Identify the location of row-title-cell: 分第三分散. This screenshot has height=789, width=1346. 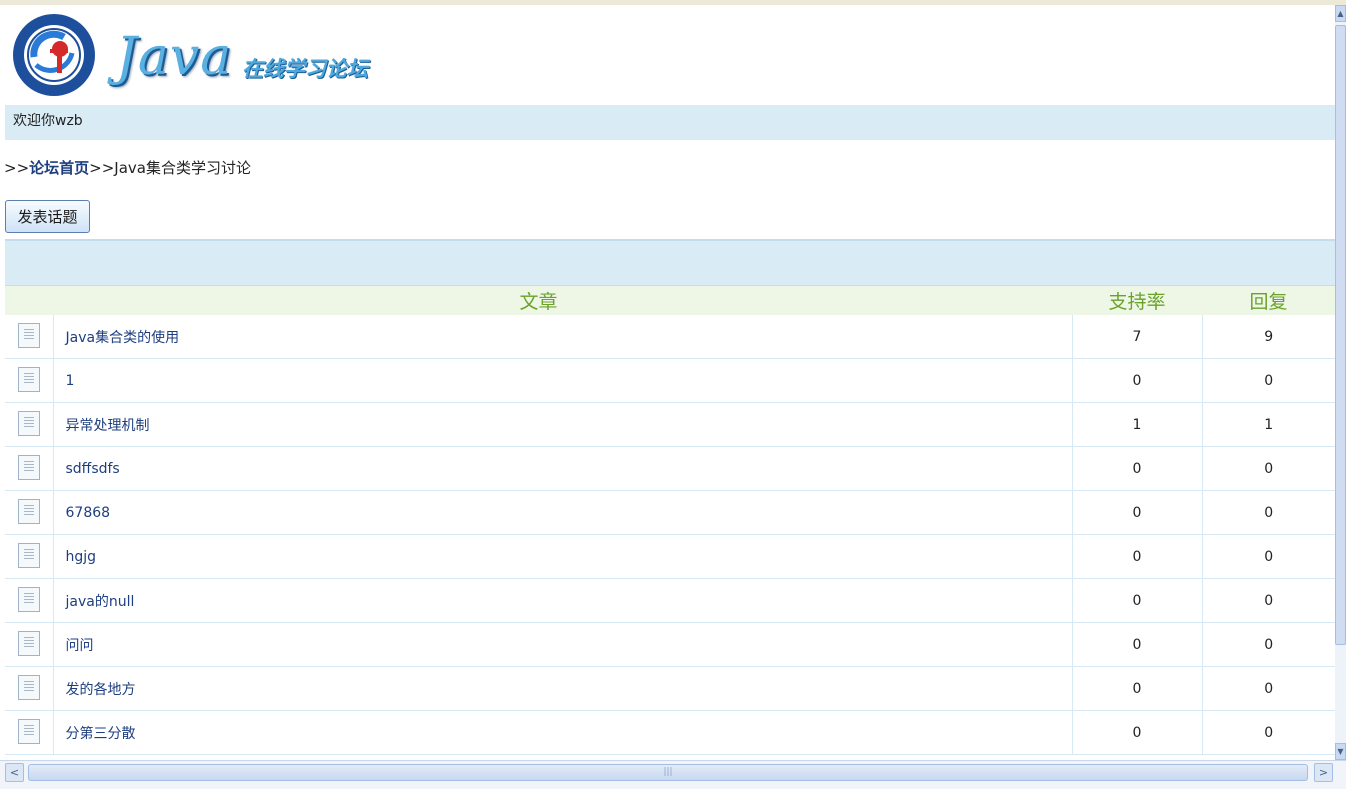
(562, 732).